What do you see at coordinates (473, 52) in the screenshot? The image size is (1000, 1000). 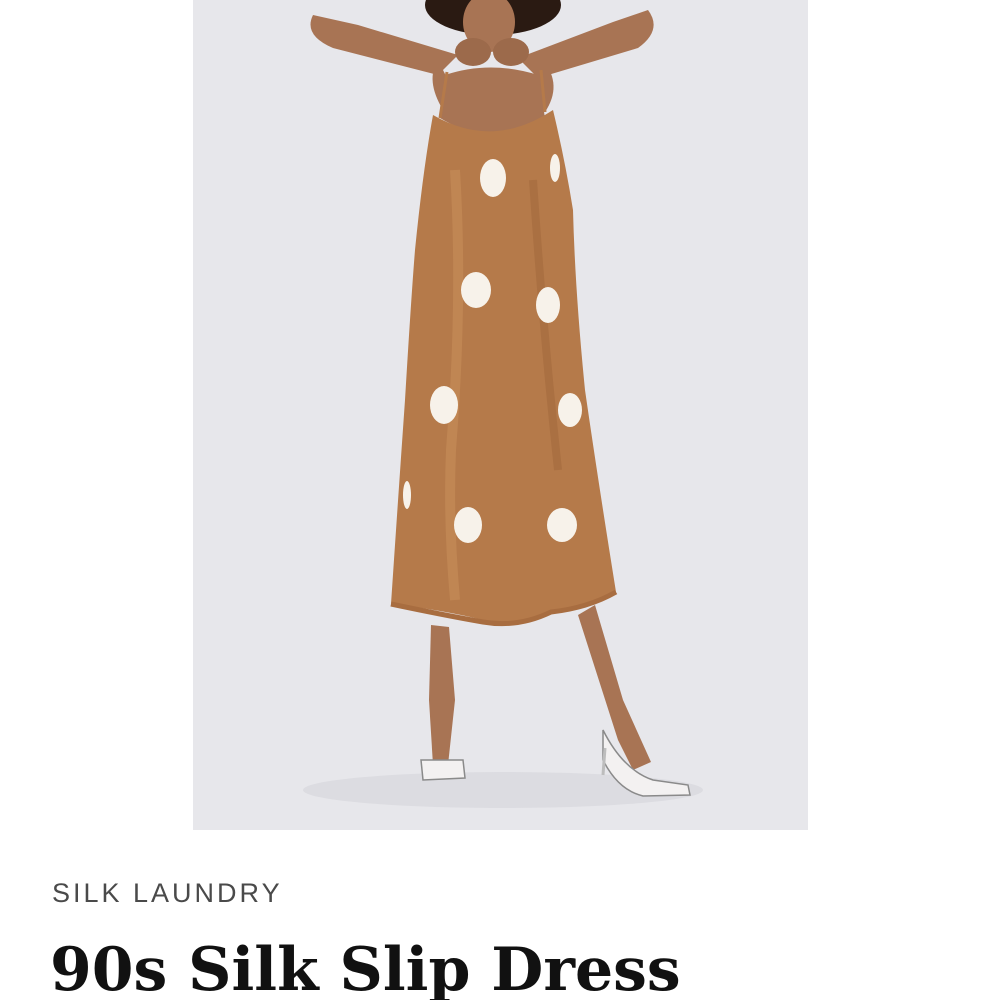 I see `model-left-hand` at bounding box center [473, 52].